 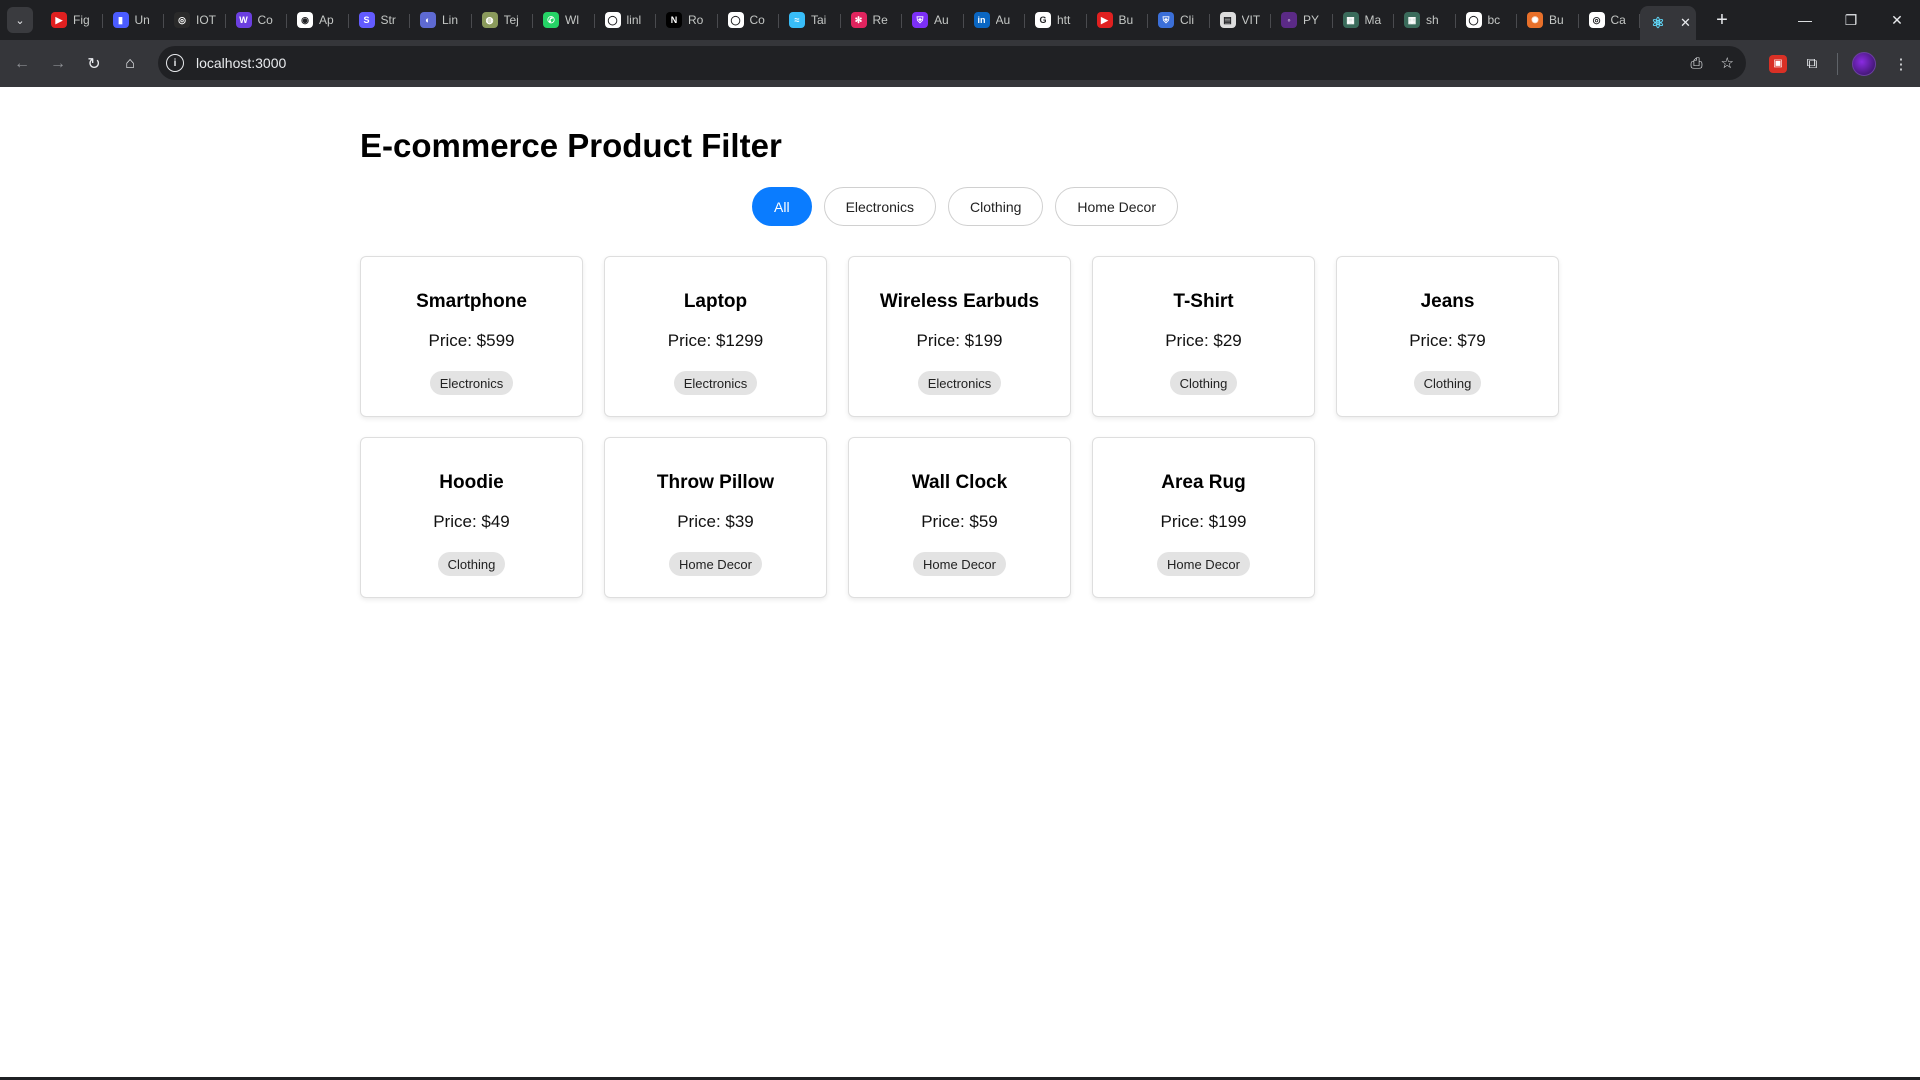 I want to click on forward-button: →, so click(x=58, y=64).